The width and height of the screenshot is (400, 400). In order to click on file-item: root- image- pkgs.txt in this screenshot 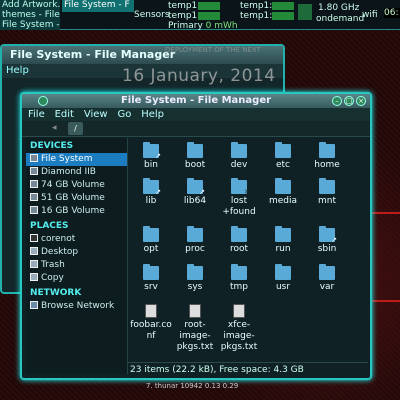, I will do `click(195, 328)`.